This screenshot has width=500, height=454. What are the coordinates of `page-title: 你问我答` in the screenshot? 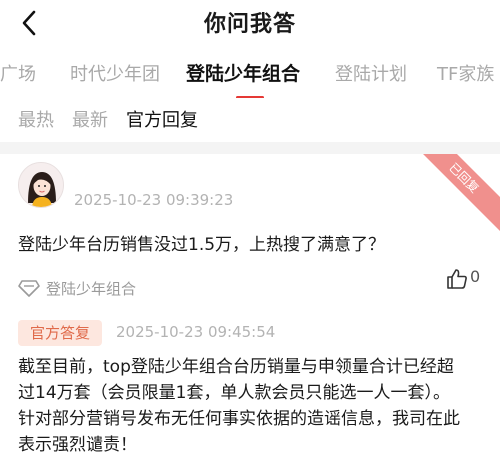 It's located at (249, 24).